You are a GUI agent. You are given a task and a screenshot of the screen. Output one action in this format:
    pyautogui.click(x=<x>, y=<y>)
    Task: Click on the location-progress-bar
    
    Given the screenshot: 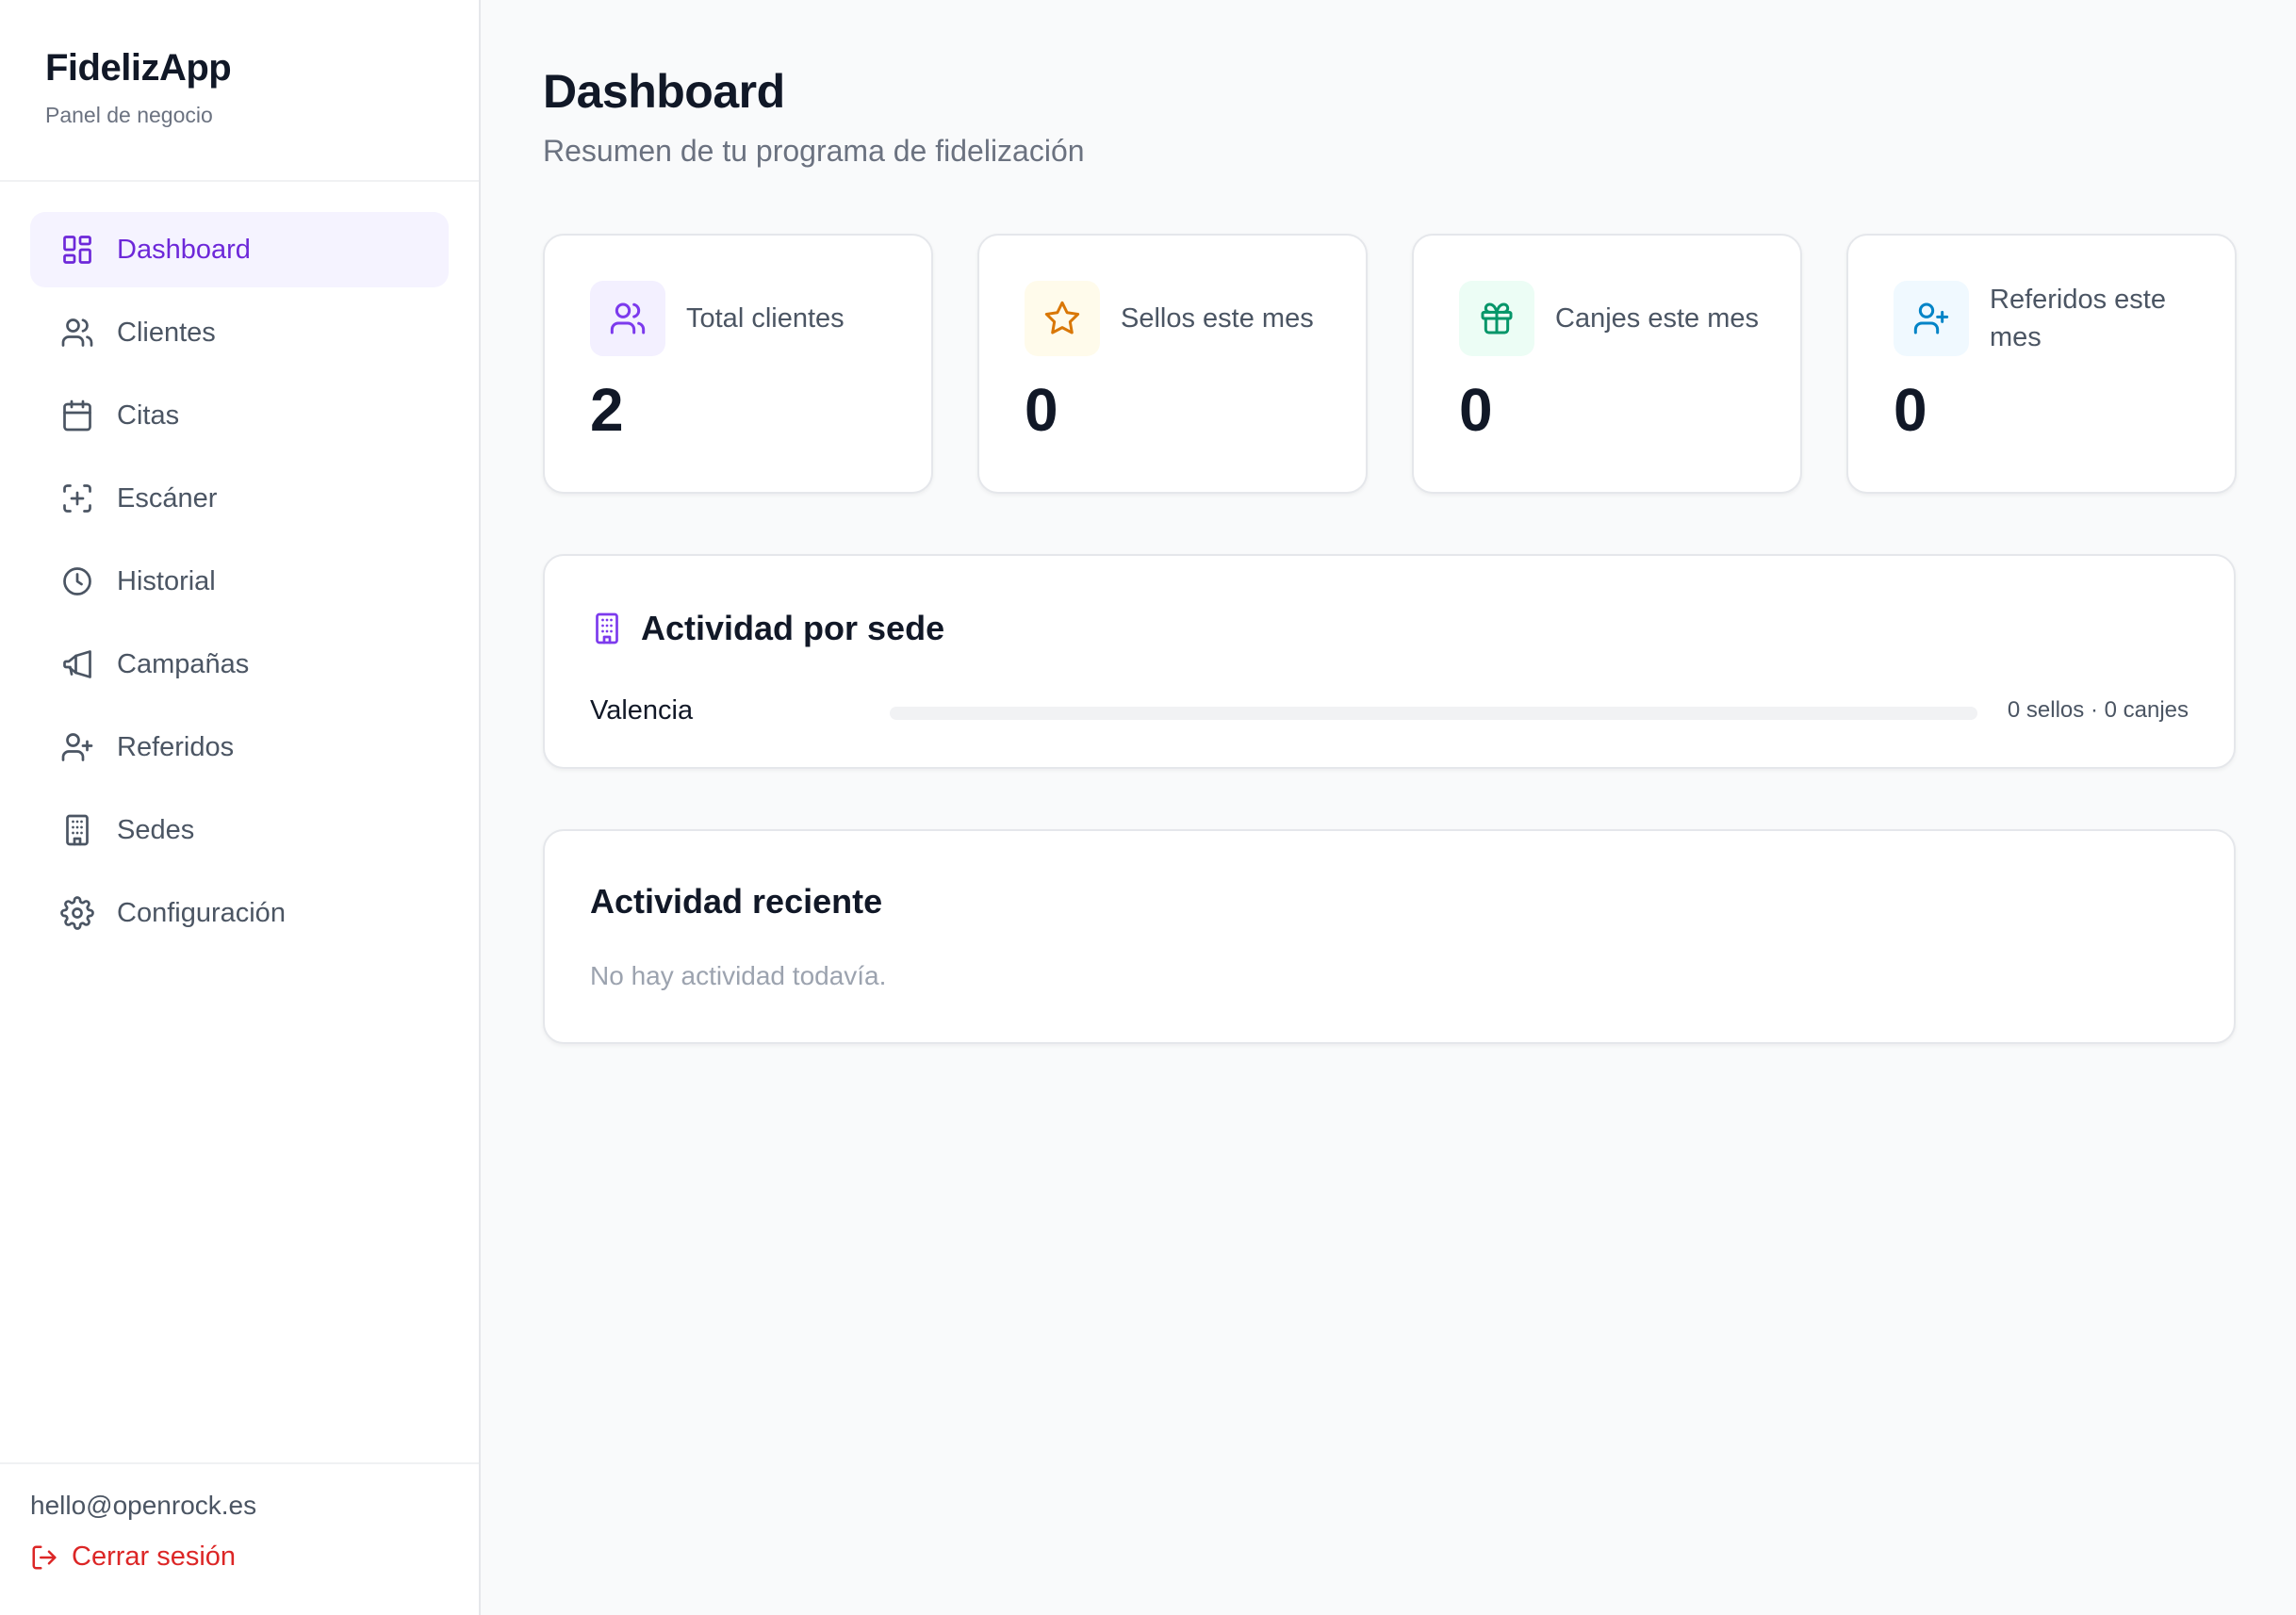 What is the action you would take?
    pyautogui.click(x=1433, y=713)
    